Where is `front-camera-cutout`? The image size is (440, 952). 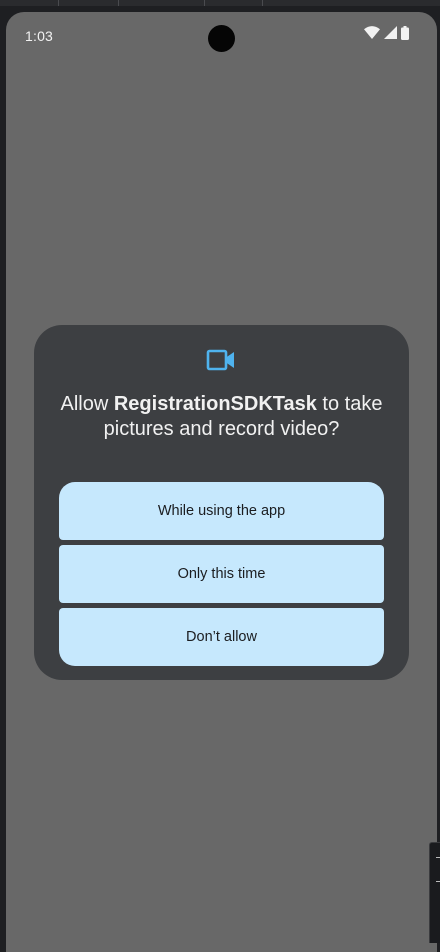 front-camera-cutout is located at coordinates (221, 38).